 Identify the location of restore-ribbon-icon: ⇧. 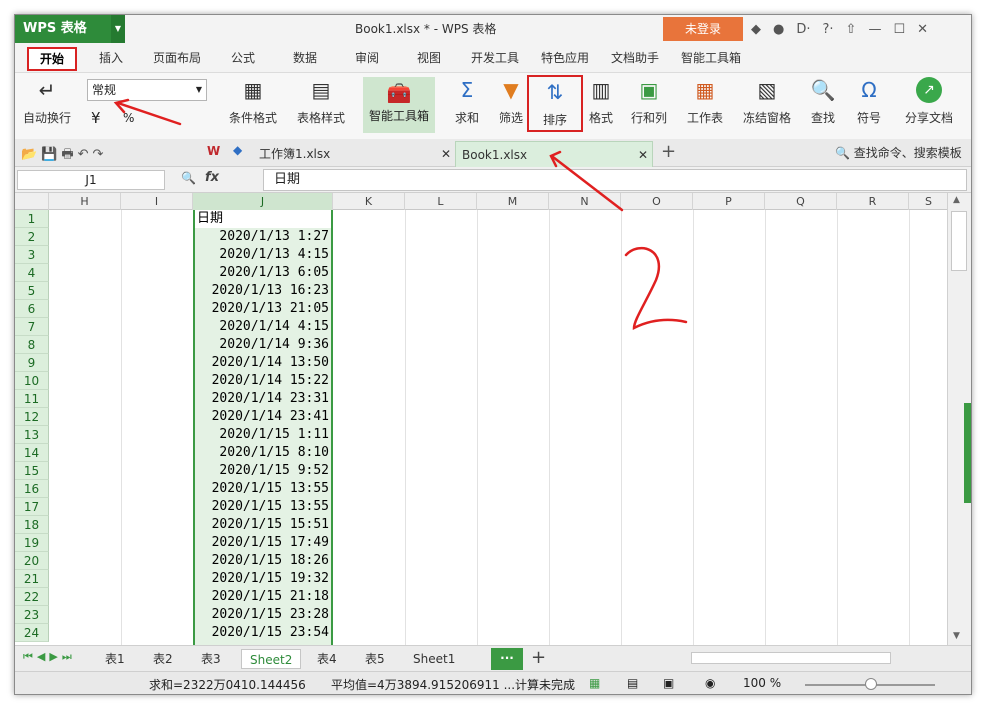
(851, 29).